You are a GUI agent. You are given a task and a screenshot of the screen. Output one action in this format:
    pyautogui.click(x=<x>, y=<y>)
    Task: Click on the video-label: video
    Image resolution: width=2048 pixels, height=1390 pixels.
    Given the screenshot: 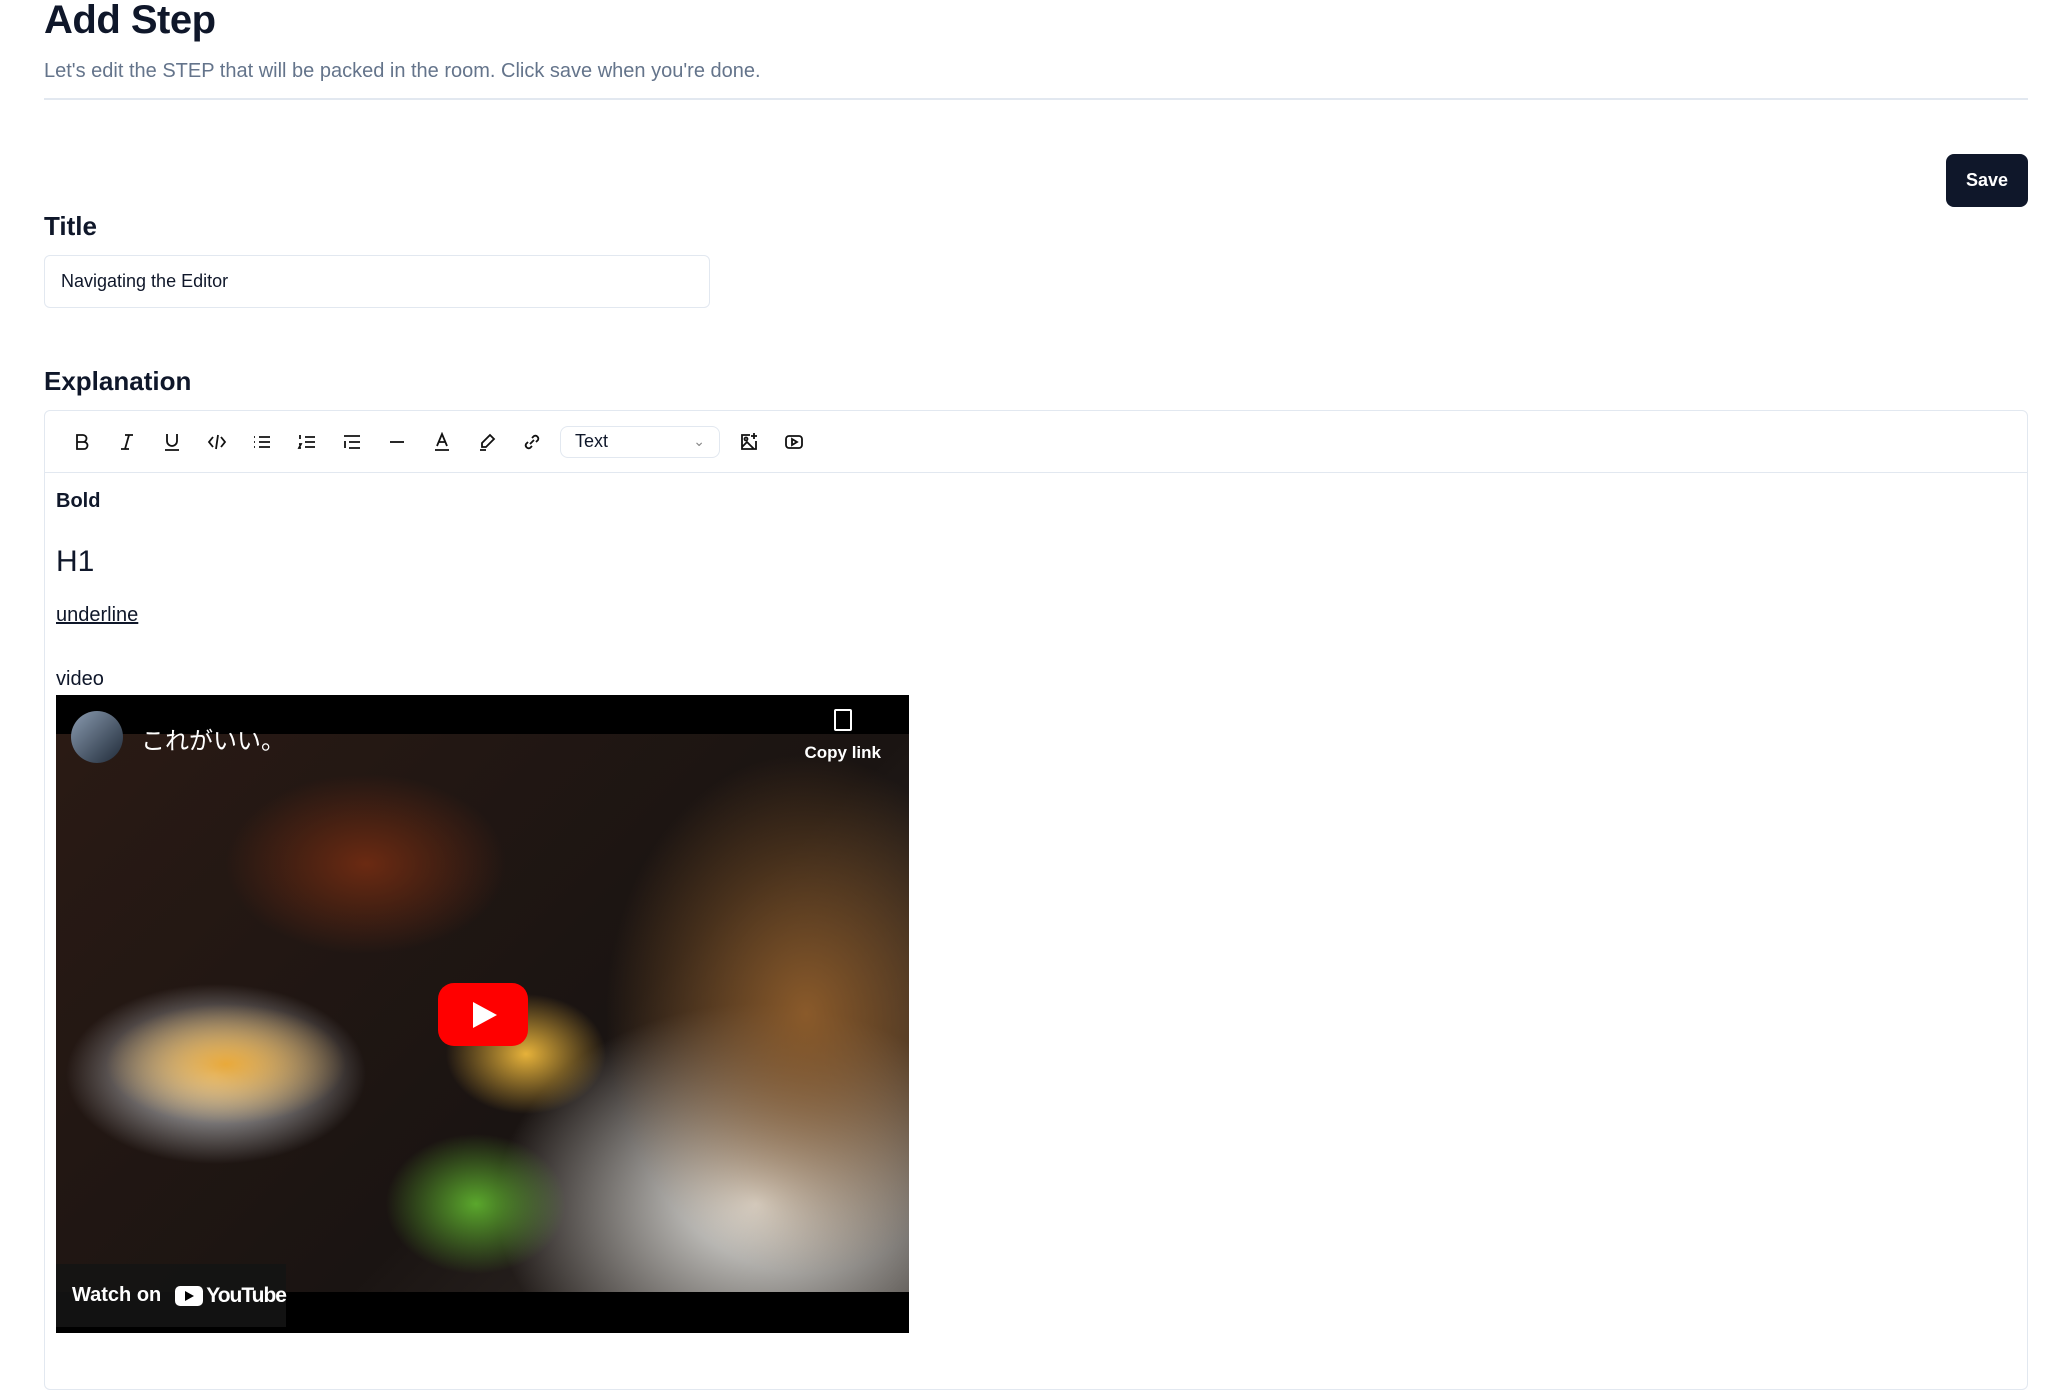 What is the action you would take?
    pyautogui.click(x=80, y=679)
    